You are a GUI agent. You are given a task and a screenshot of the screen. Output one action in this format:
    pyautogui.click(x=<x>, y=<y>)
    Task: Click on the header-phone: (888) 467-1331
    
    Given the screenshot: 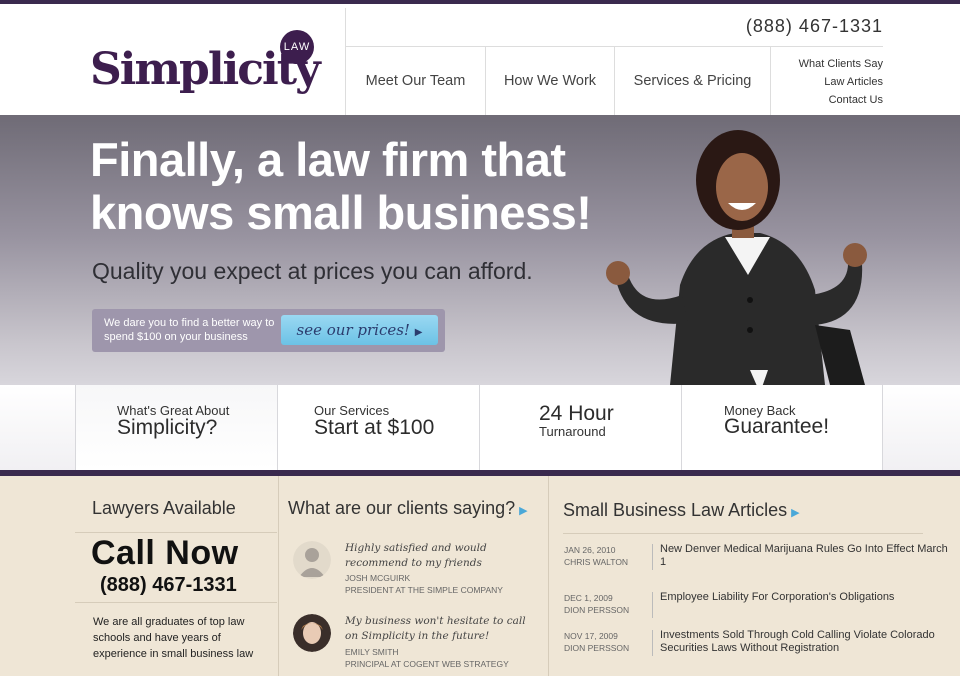 What is the action you would take?
    pyautogui.click(x=814, y=26)
    